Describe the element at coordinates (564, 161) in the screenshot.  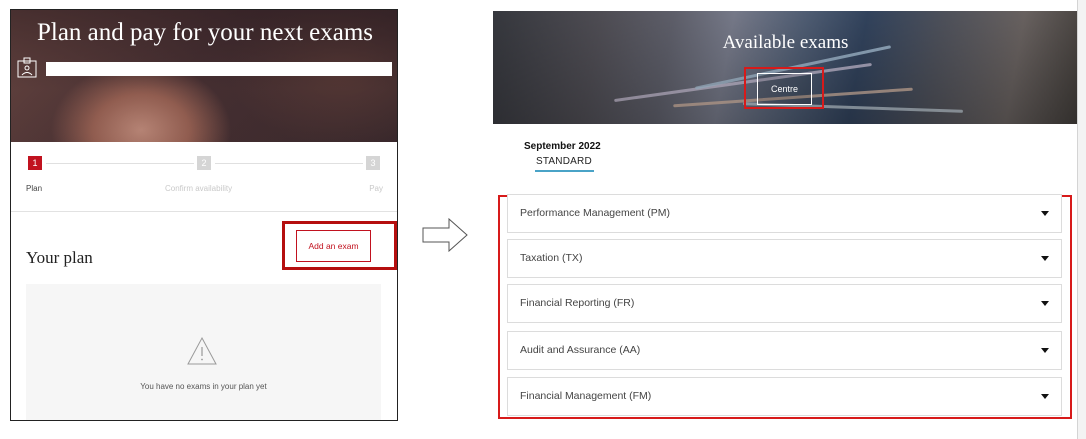
I see `tab-standard: STANDARD` at that location.